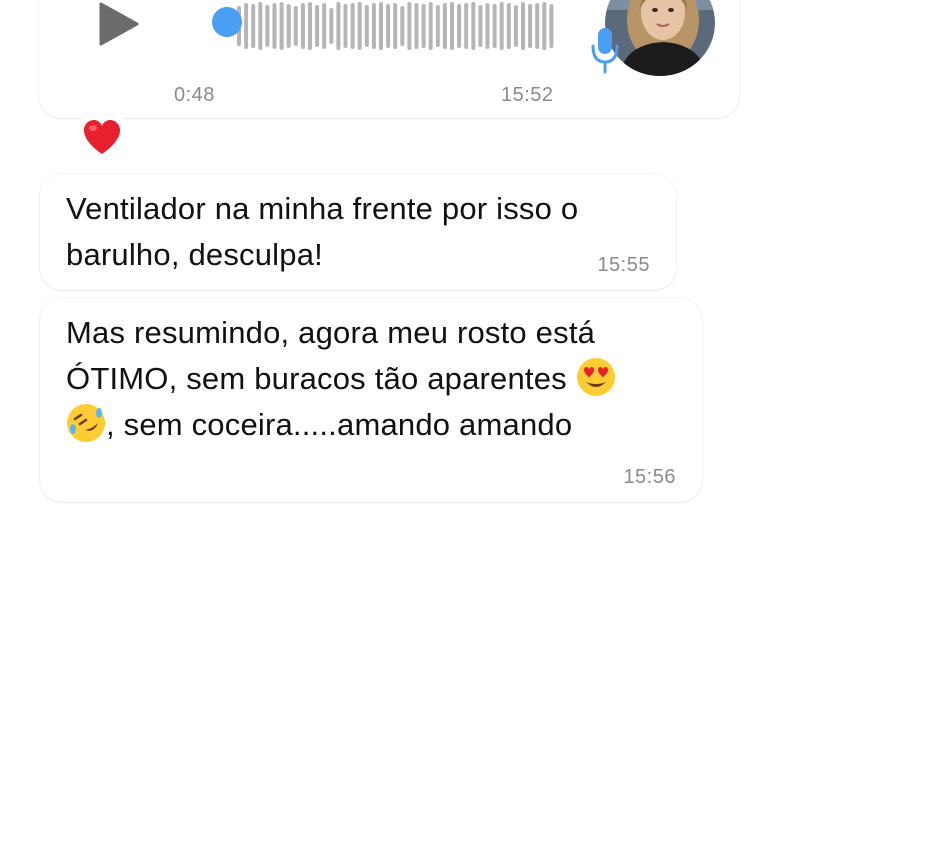 This screenshot has width=952, height=841. I want to click on message-timestamp: 15:55, so click(623, 265).